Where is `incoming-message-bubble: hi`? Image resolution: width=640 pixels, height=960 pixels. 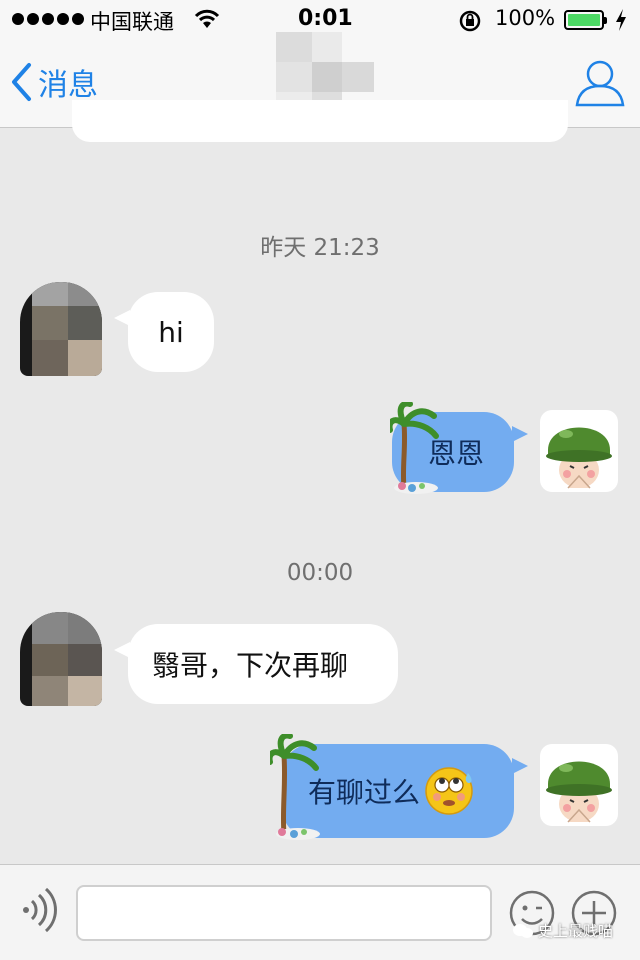 incoming-message-bubble: hi is located at coordinates (164, 332).